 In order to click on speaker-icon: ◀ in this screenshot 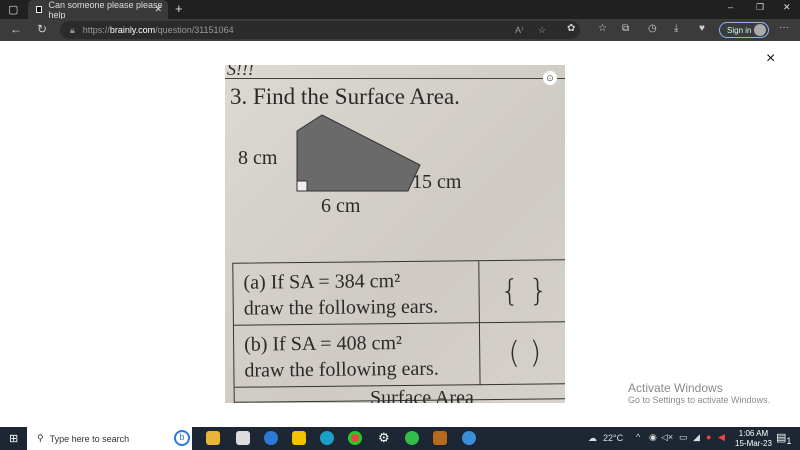, I will do `click(721, 437)`.